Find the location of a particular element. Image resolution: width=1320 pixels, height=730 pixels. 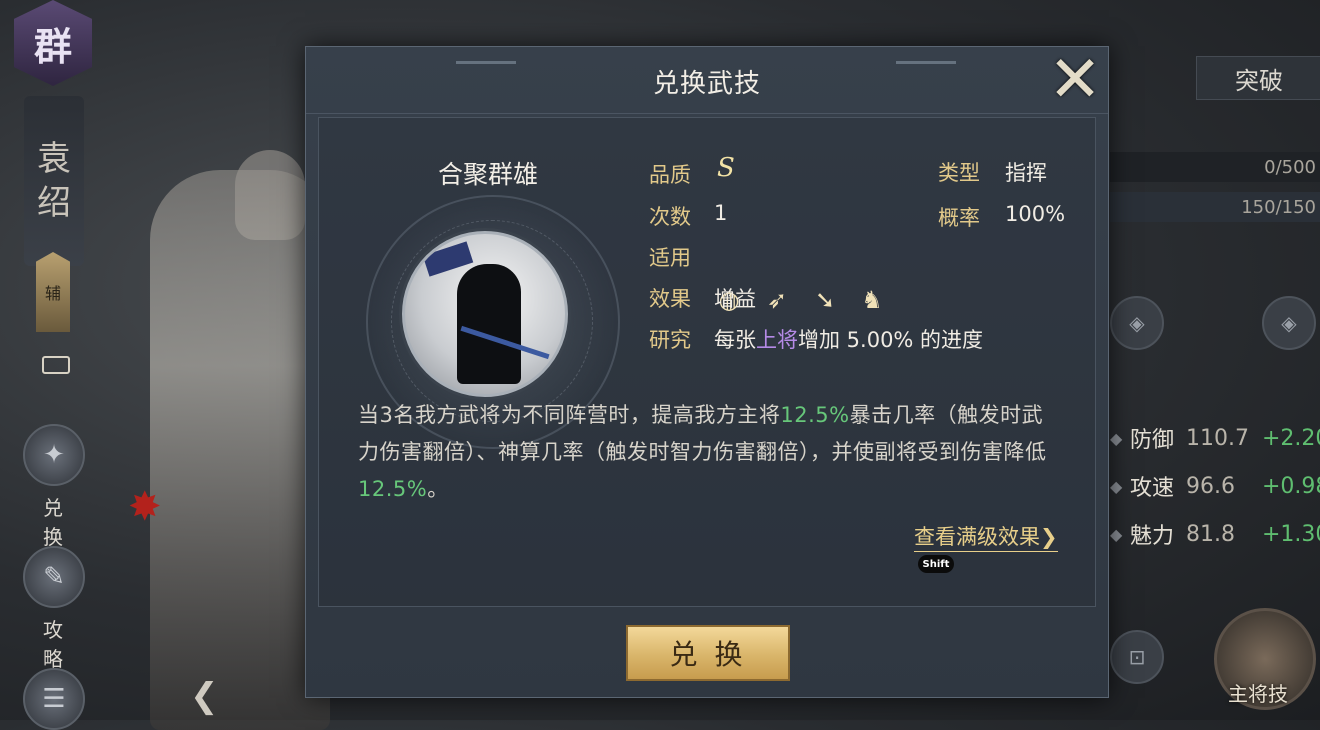

spear-icon: ➘ is located at coordinates (825, 300).